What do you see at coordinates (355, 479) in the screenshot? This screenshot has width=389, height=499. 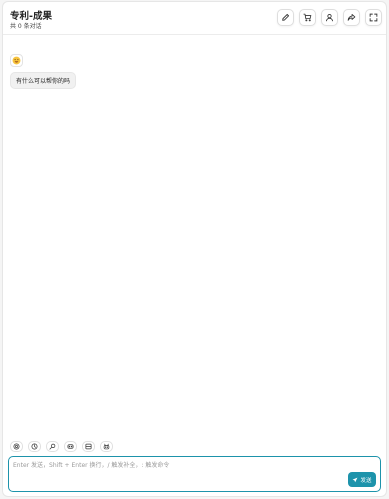 I see `send-icon` at bounding box center [355, 479].